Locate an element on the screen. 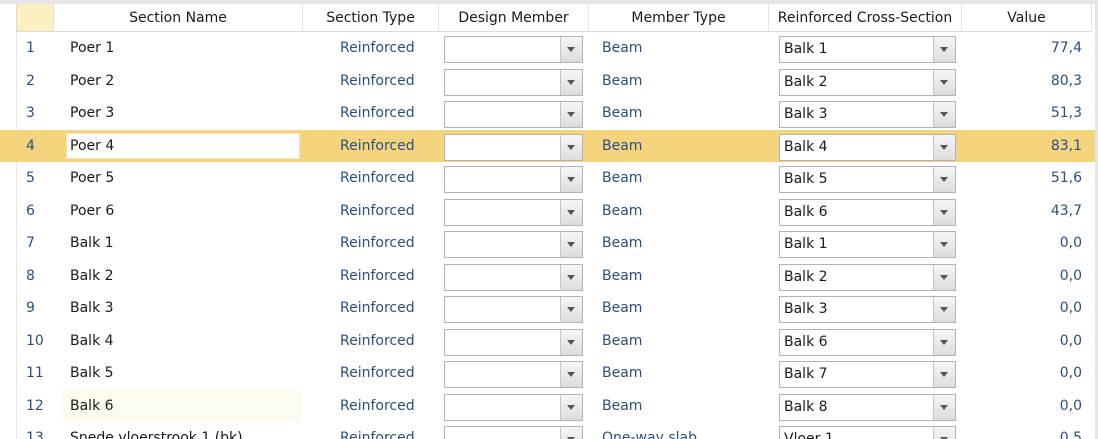  table-row: 2 Poer 2 Reinforced Beam Balk 2 80,3 is located at coordinates (549, 81).